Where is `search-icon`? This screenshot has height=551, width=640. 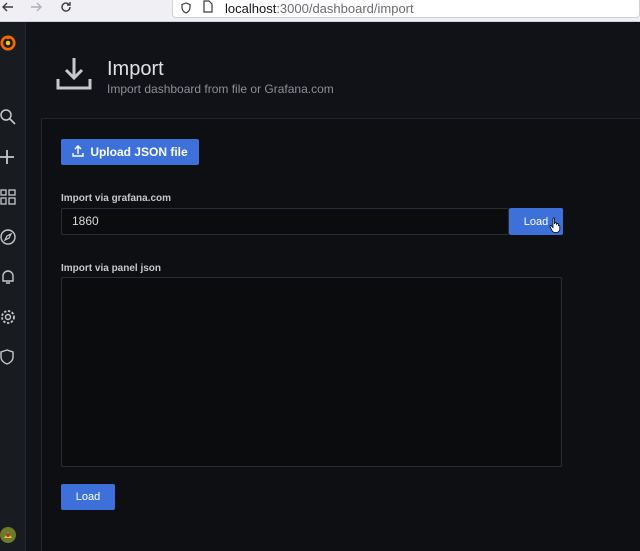 search-icon is located at coordinates (8, 117).